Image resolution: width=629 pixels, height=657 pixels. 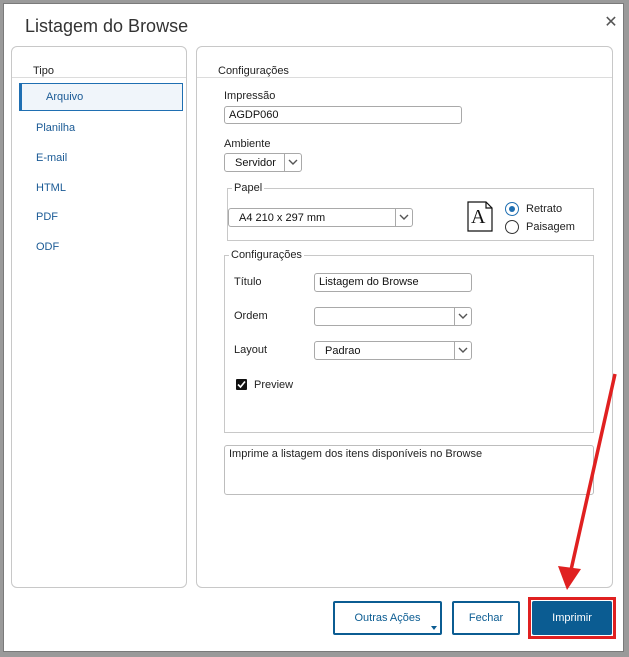 I want to click on titulo-label: Título, so click(x=248, y=282).